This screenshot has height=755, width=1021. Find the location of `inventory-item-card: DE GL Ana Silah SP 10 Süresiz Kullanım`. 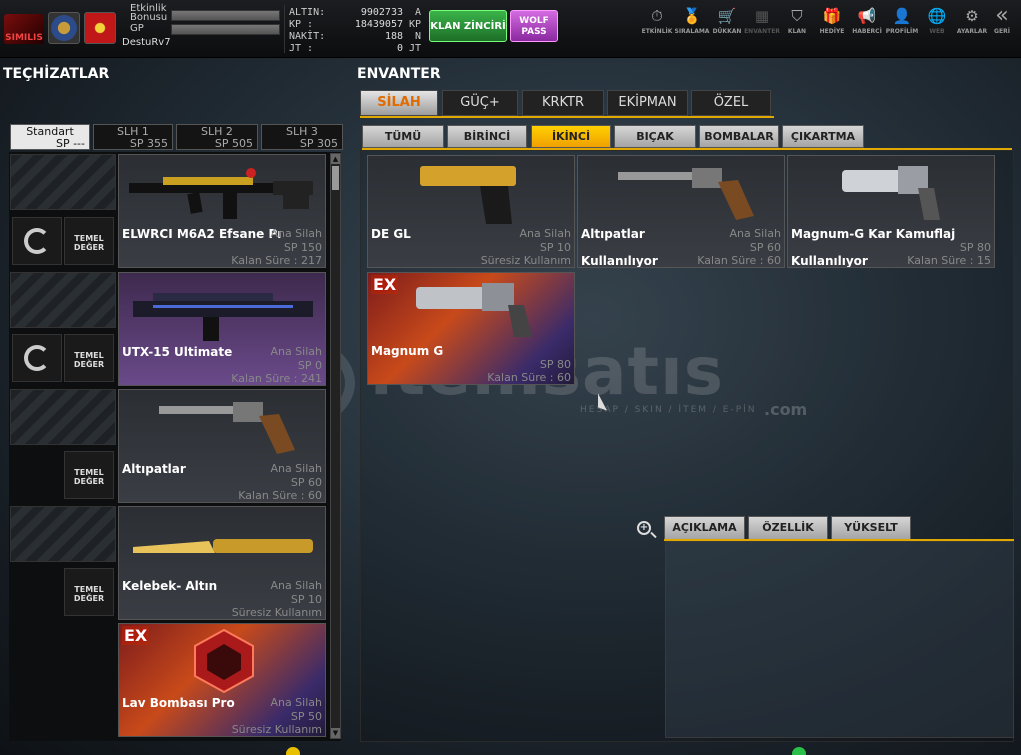

inventory-item-card: DE GL Ana Silah SP 10 Süresiz Kullanım is located at coordinates (471, 211).